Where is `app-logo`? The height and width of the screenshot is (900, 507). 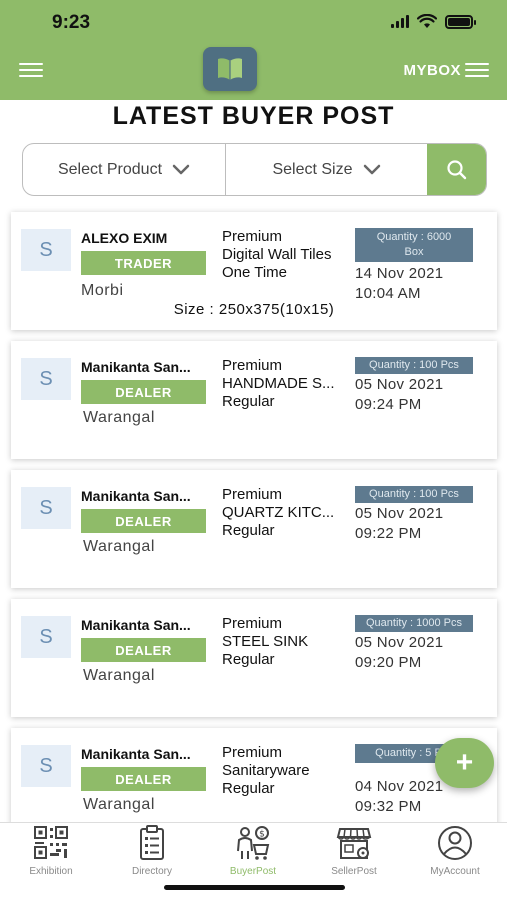 app-logo is located at coordinates (230, 69).